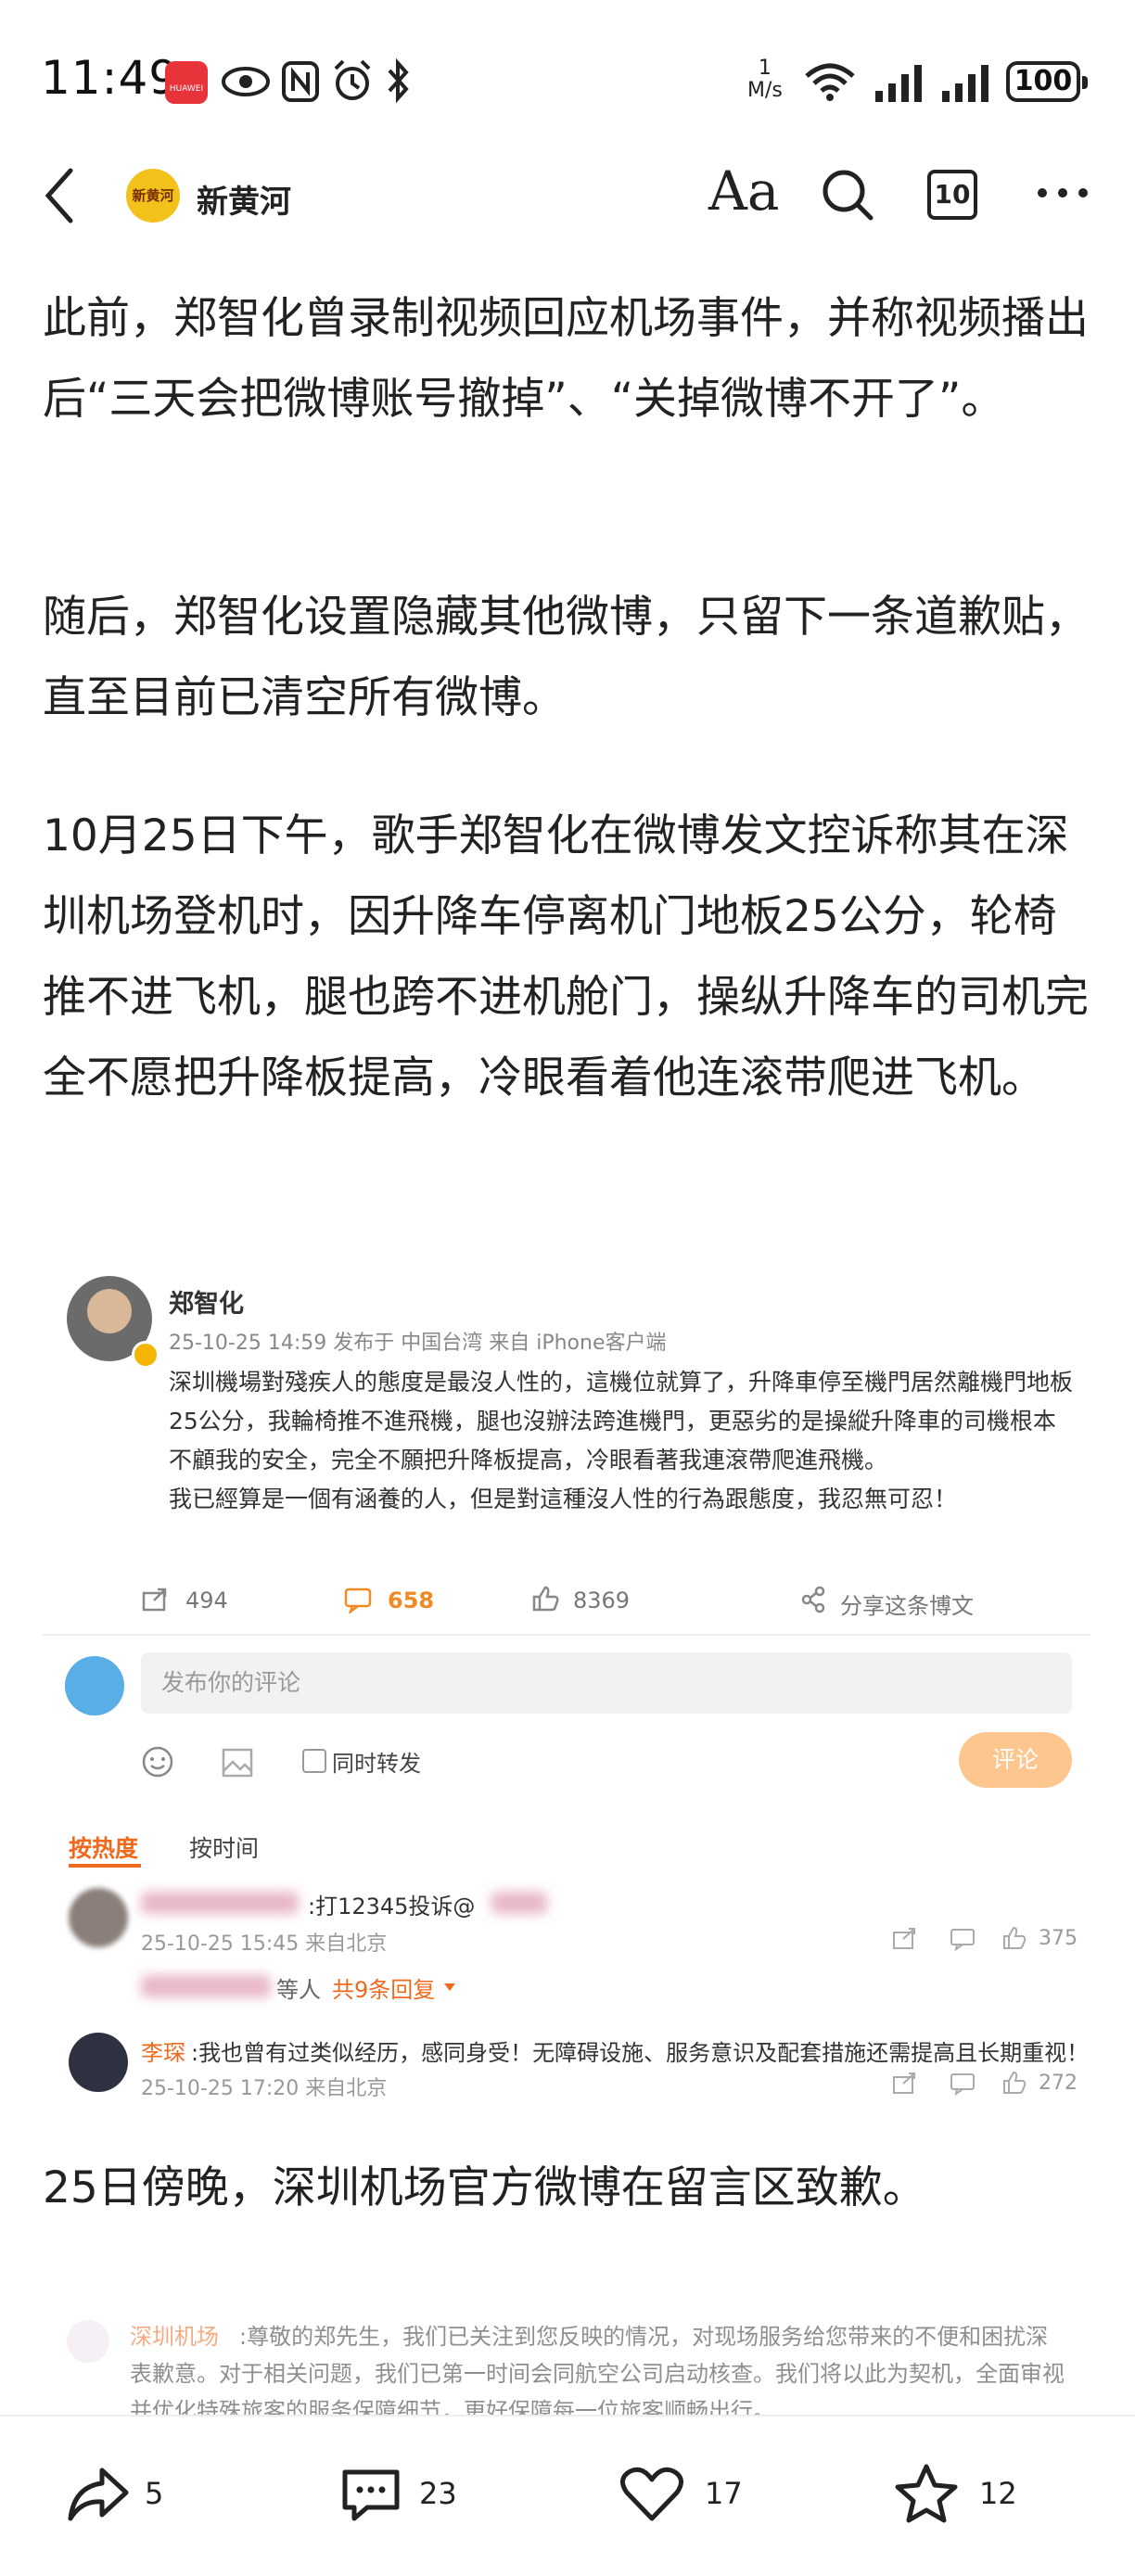  I want to click on comment-like-count: 272, so click(1059, 2084).